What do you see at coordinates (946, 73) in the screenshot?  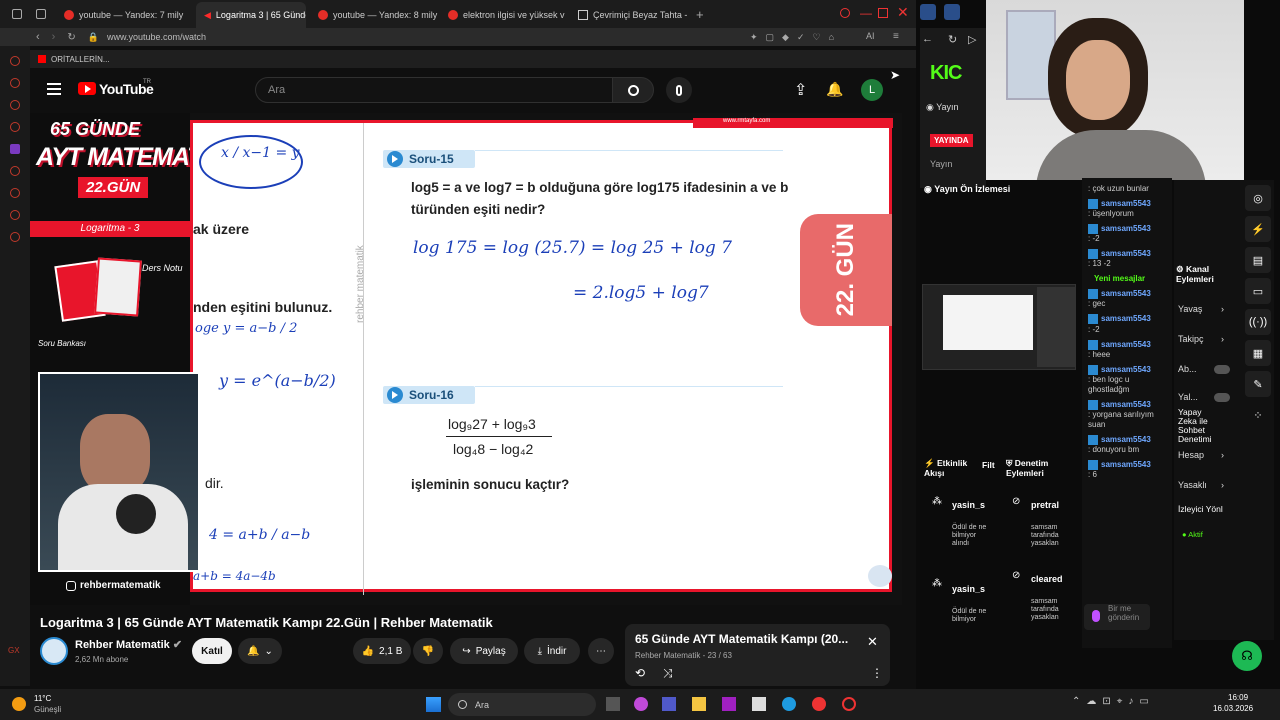 I see `kick-logo: KIC` at bounding box center [946, 73].